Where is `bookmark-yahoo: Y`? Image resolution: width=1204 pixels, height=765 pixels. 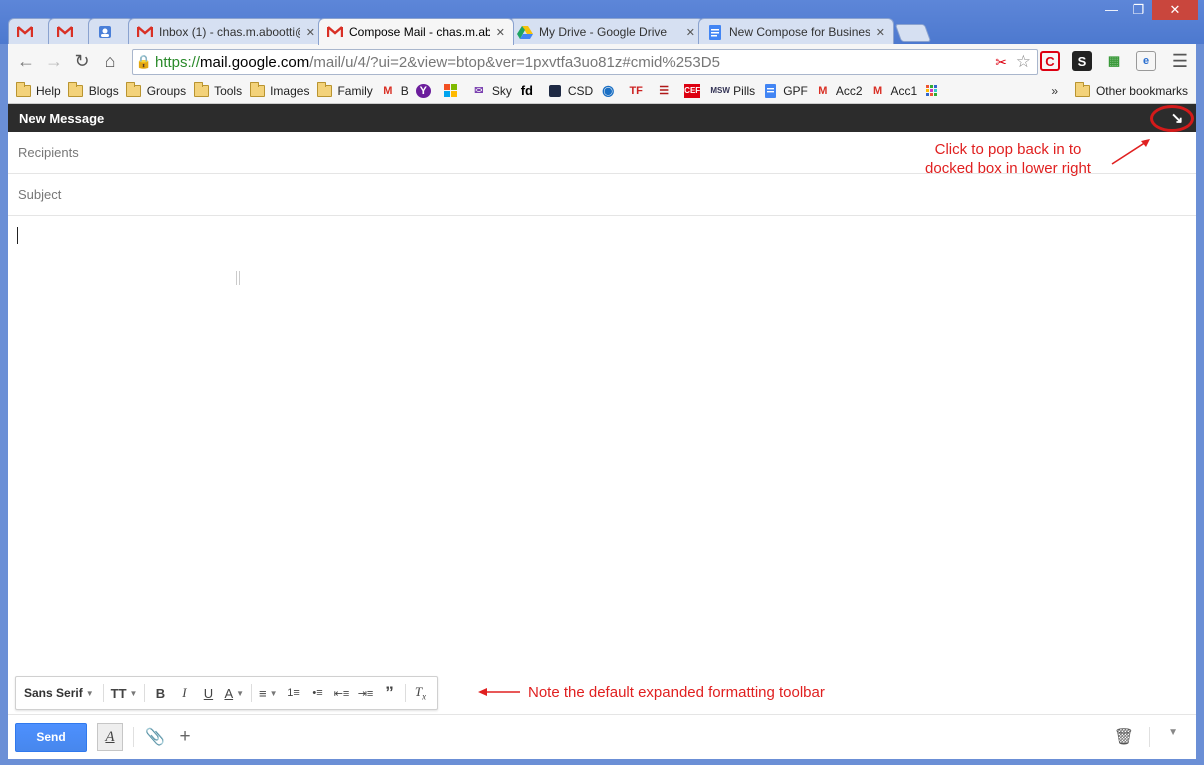
bookmark-yahoo: Y is located at coordinates (425, 90).